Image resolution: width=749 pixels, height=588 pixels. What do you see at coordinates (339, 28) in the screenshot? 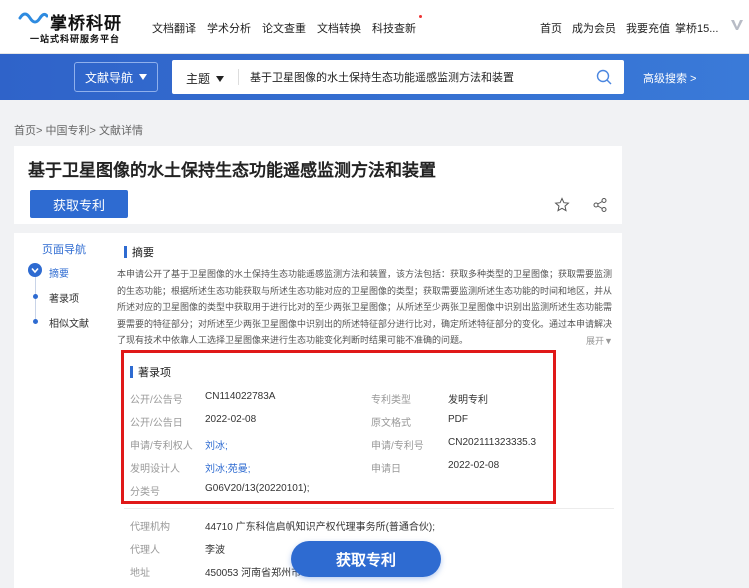
I see `nav-doc-convert: 文档转换` at bounding box center [339, 28].